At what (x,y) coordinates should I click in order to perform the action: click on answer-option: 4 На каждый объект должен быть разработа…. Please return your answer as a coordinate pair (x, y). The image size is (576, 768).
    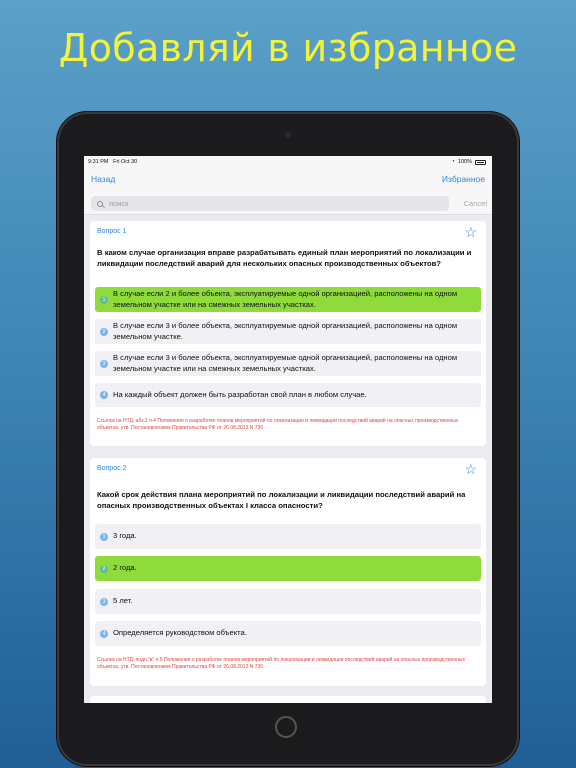
    Looking at the image, I should click on (288, 395).